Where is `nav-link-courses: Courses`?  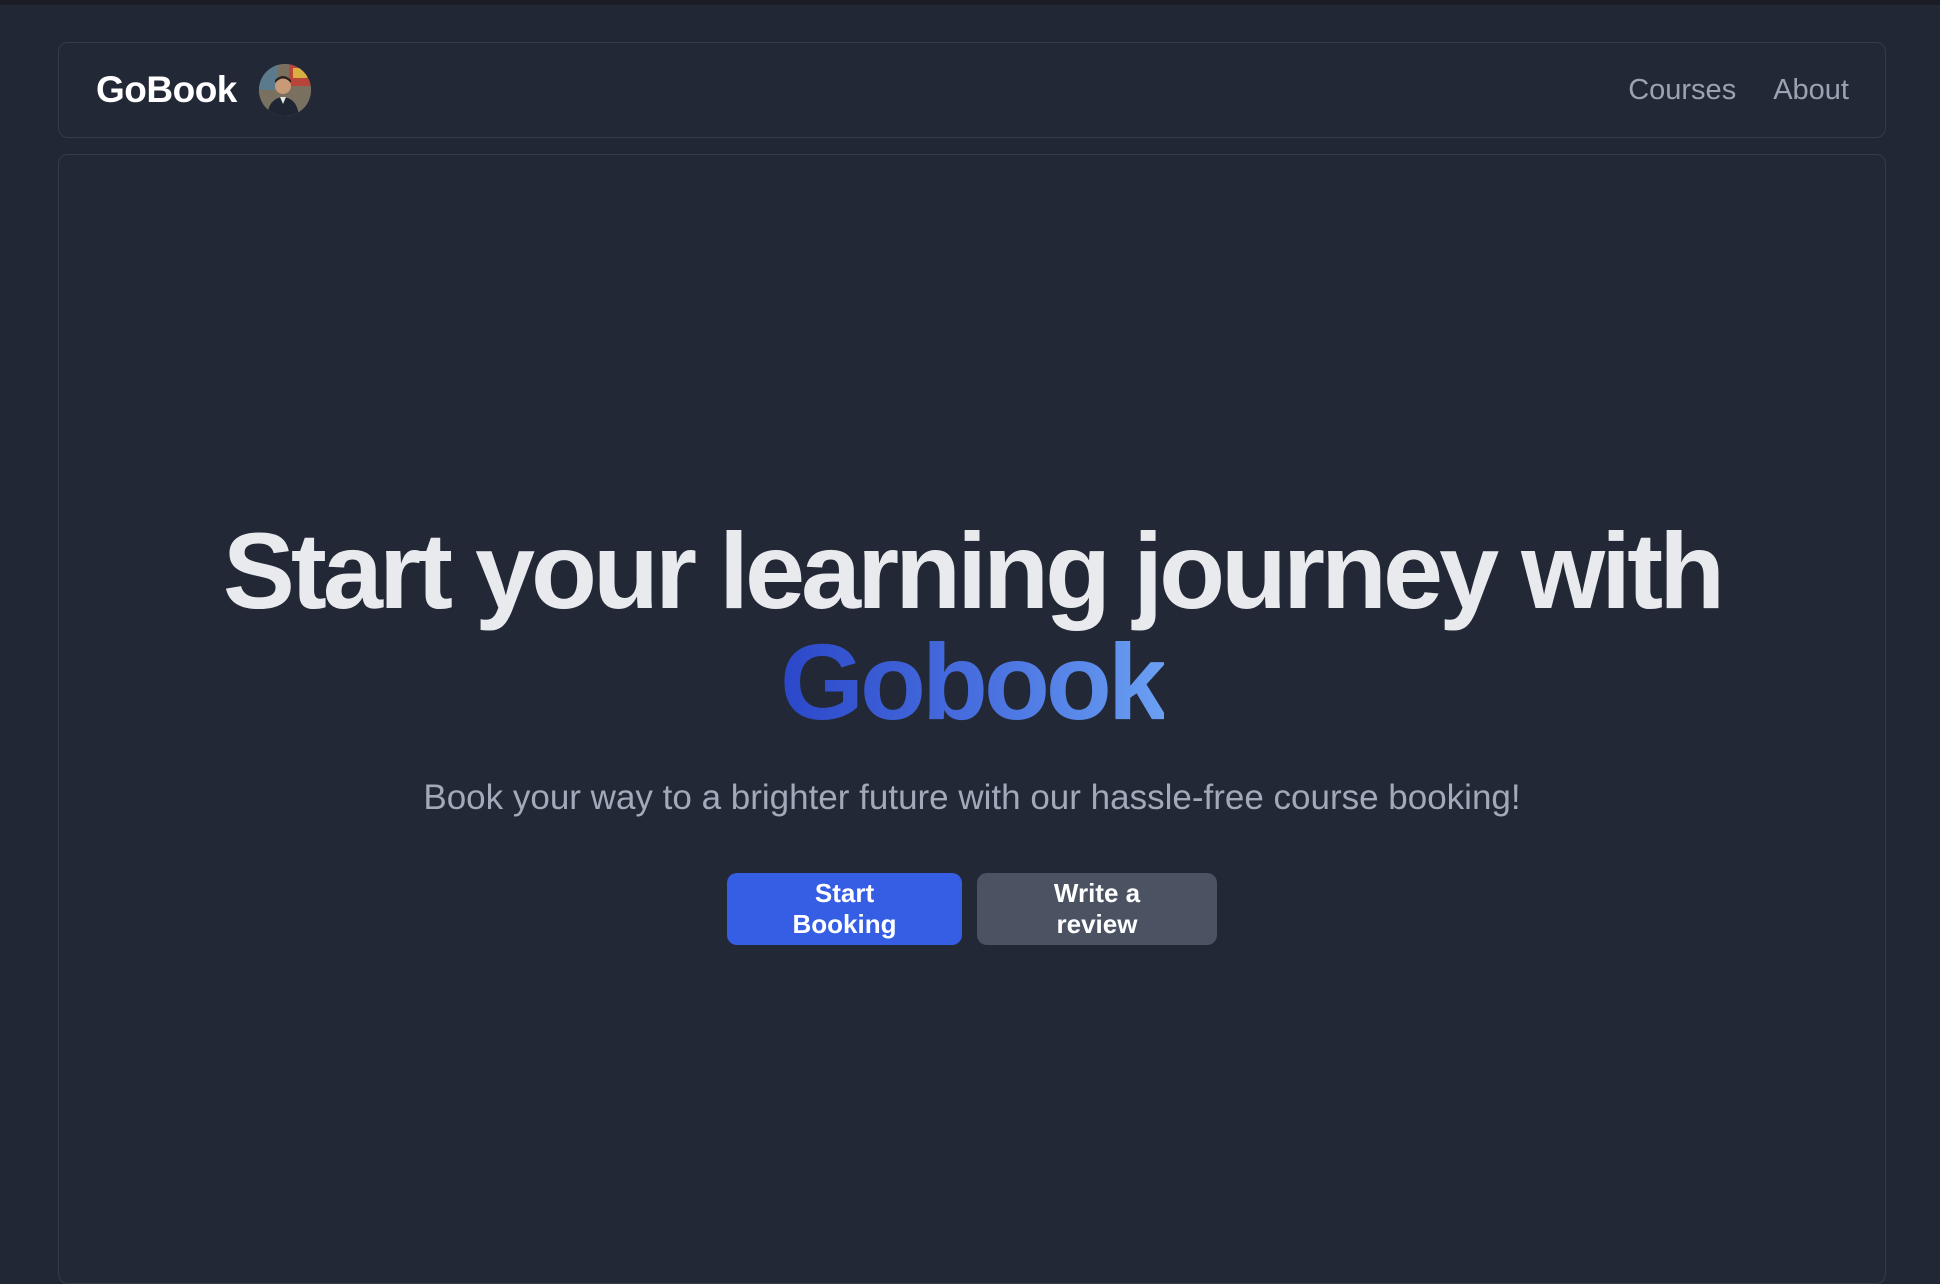
nav-link-courses: Courses is located at coordinates (1682, 90).